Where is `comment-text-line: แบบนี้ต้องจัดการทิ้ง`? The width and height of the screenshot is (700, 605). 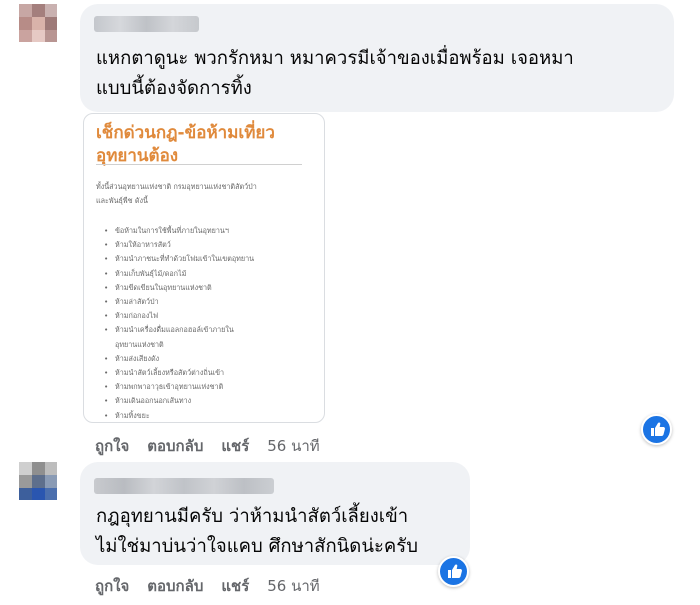
comment-text-line: แบบนี้ต้องจัดการทิ้ง is located at coordinates (174, 88).